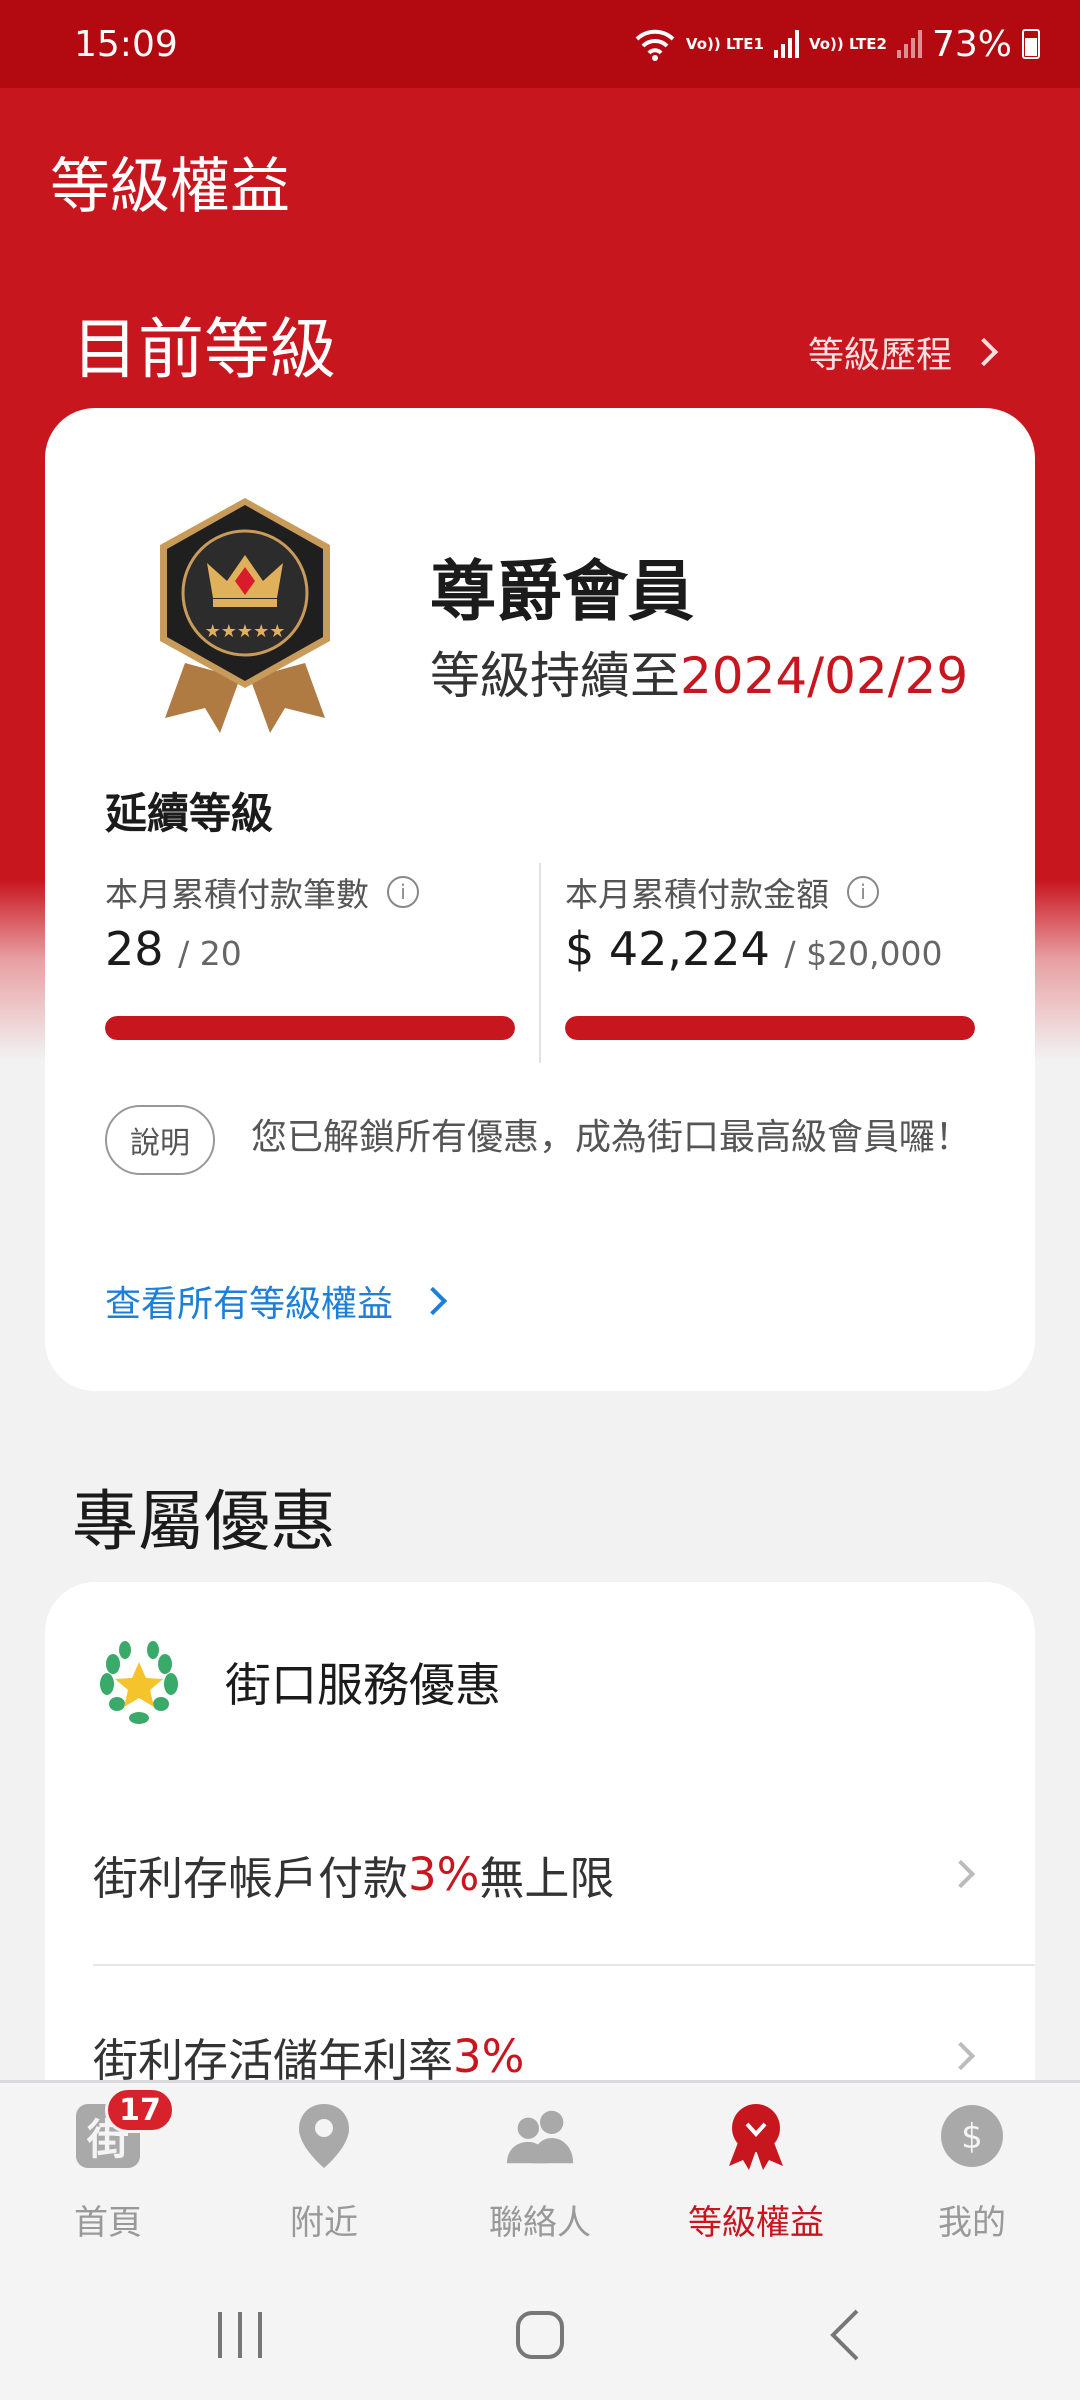 This screenshot has height=2400, width=1080. I want to click on offer-row: 街利存帳戶付款 3% 無上限, so click(564, 1874).